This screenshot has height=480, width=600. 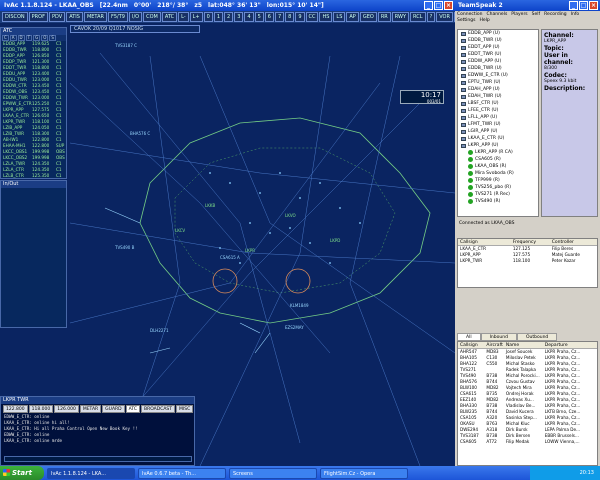 I want to click on taskbar-task: FlightSim.Cz - Opera, so click(x=364, y=473).